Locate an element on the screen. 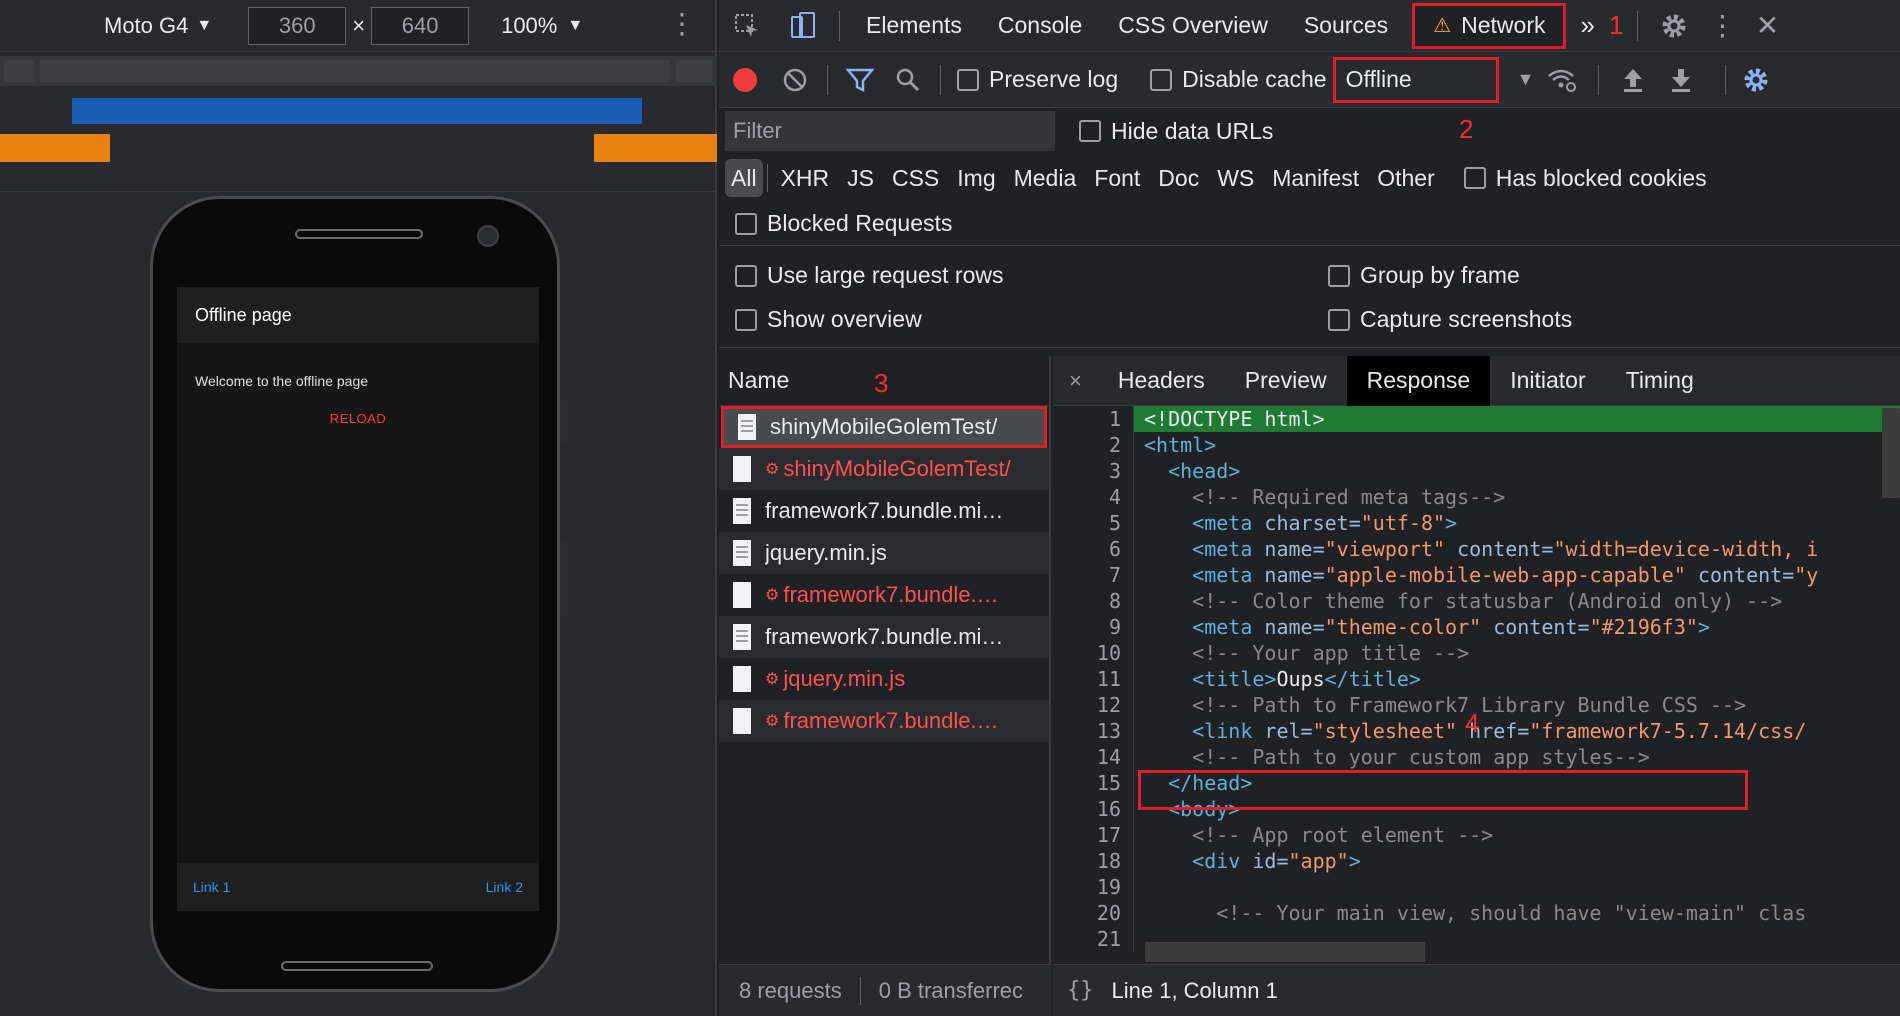 This screenshot has width=1900, height=1016. throttling-select: Offline is located at coordinates (1415, 79).